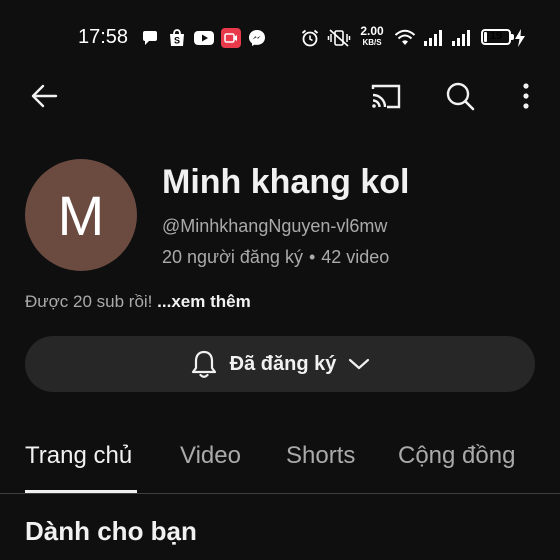  I want to click on battery-indicator: 19, so click(496, 37).